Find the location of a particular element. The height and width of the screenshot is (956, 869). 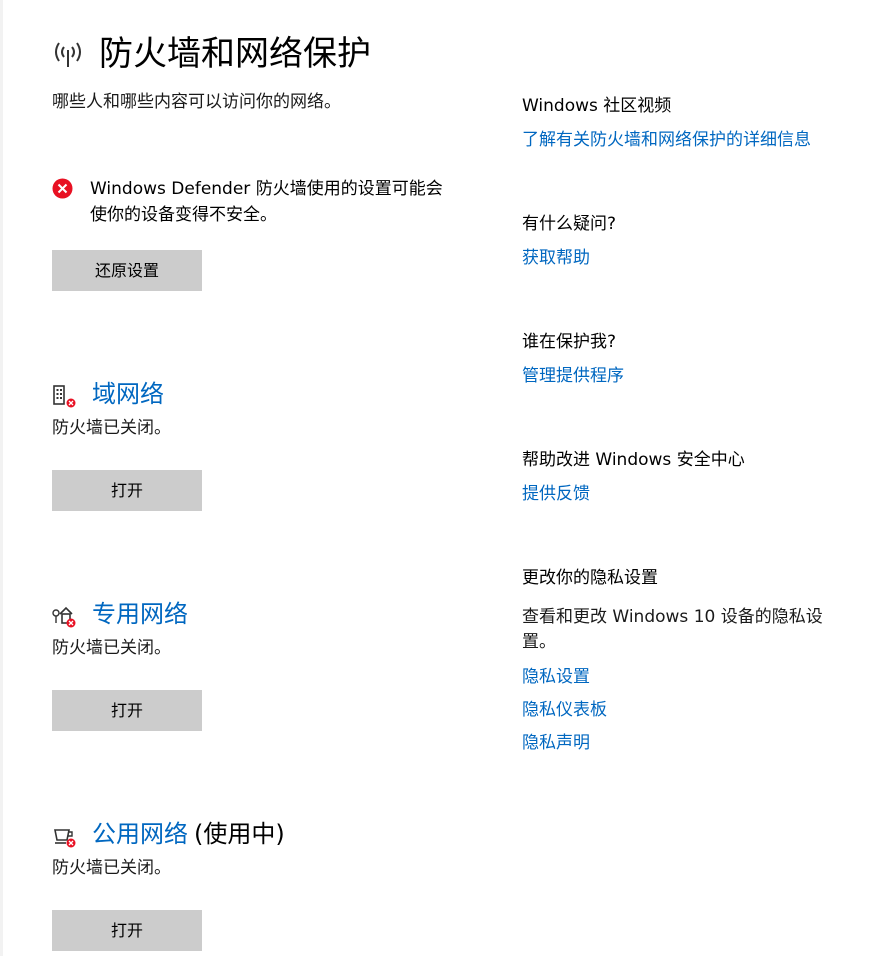

error-icon is located at coordinates (62, 188).